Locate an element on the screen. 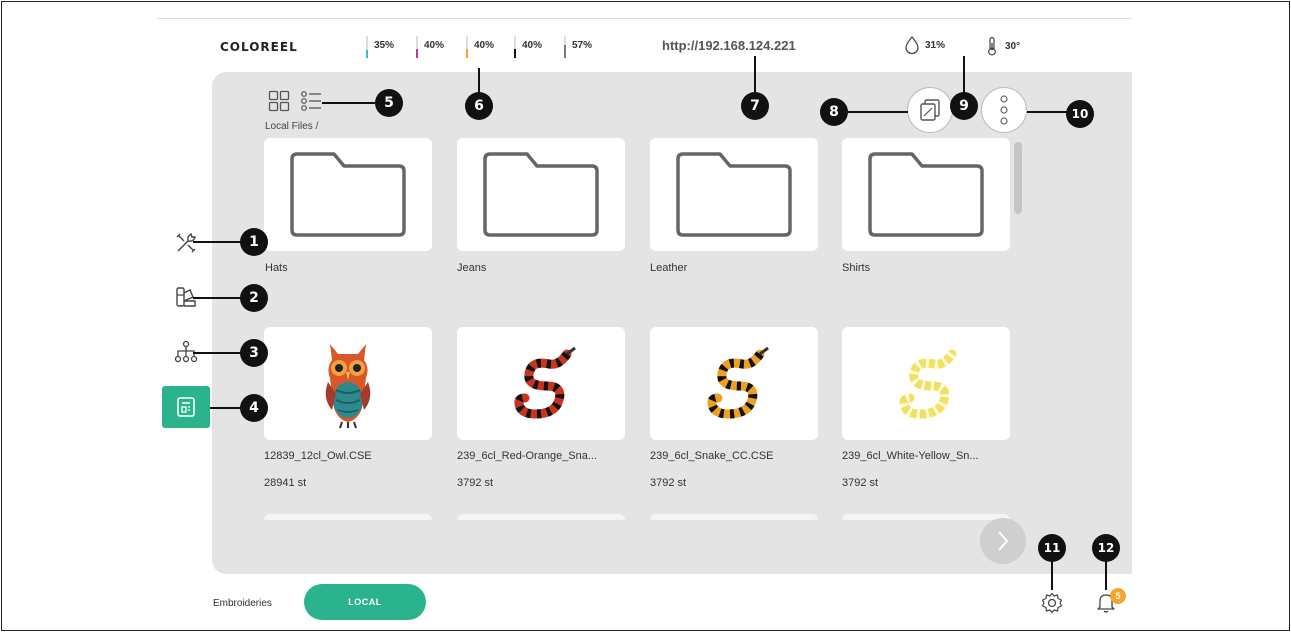 This screenshot has height=632, width=1291. tools-icon is located at coordinates (186, 243).